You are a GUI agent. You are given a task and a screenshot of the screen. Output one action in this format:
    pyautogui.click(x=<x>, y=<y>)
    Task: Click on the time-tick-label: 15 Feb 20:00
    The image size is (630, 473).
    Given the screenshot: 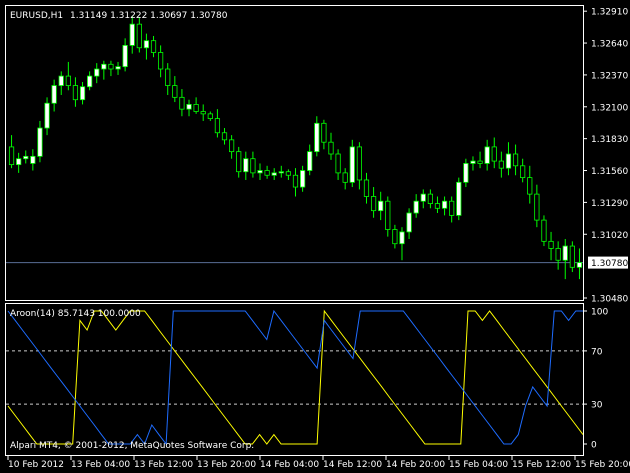 What is the action you would take?
    pyautogui.click(x=602, y=465)
    